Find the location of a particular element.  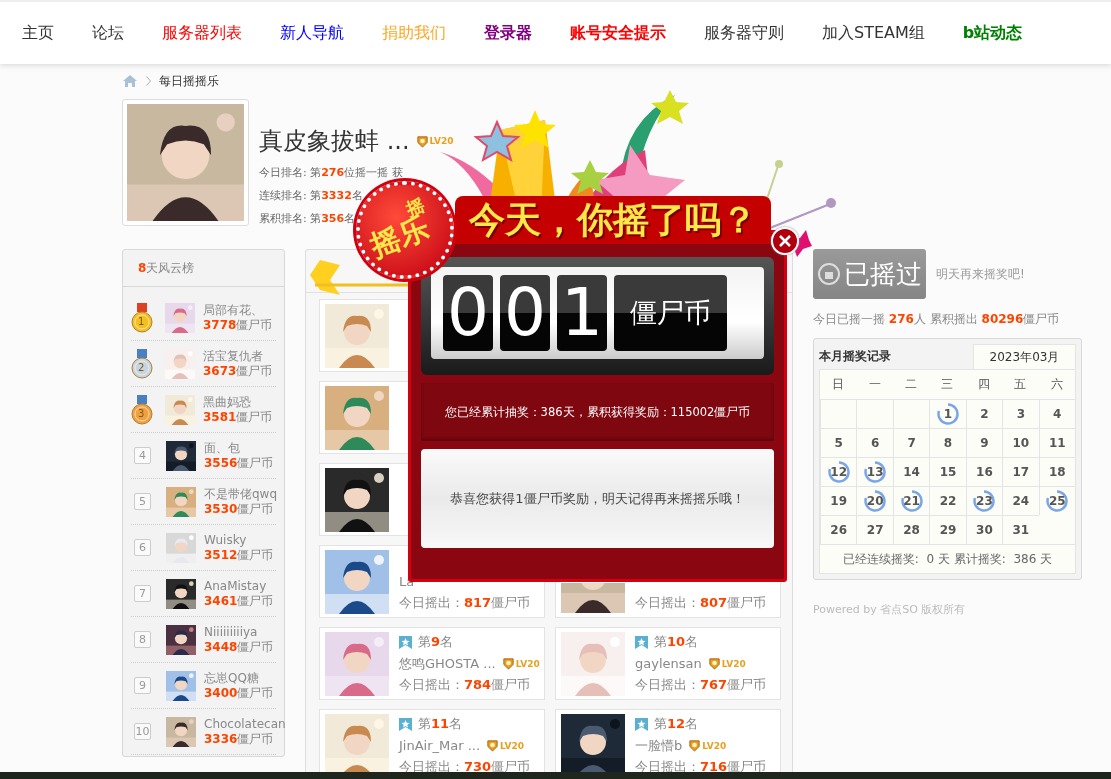

close-button is located at coordinates (785, 241).